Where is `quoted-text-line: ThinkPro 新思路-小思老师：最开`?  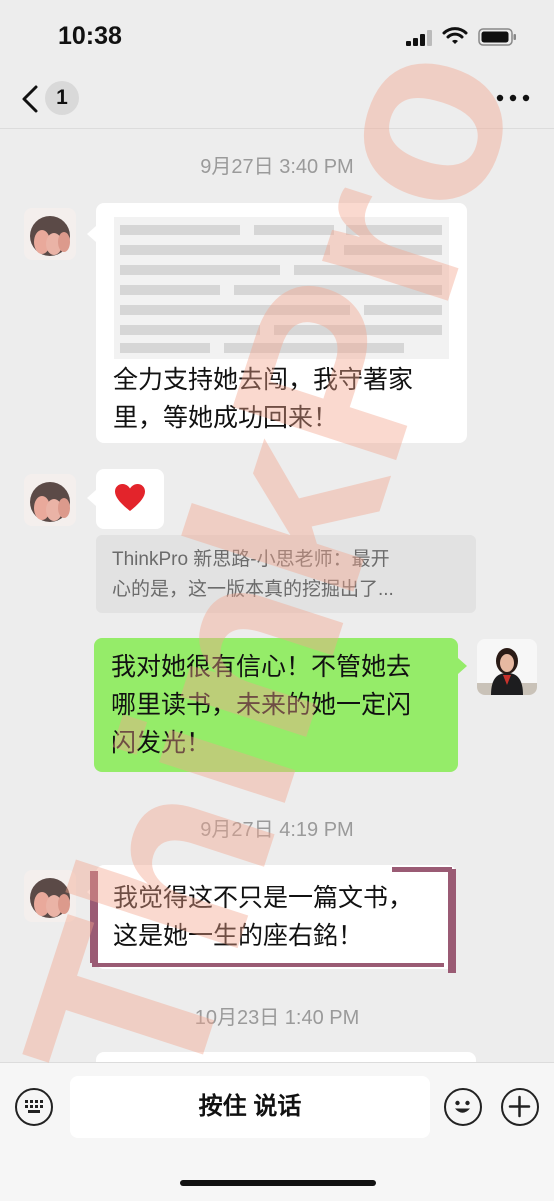
quoted-text-line: ThinkPro 新思路-小思老师：最开 is located at coordinates (251, 559).